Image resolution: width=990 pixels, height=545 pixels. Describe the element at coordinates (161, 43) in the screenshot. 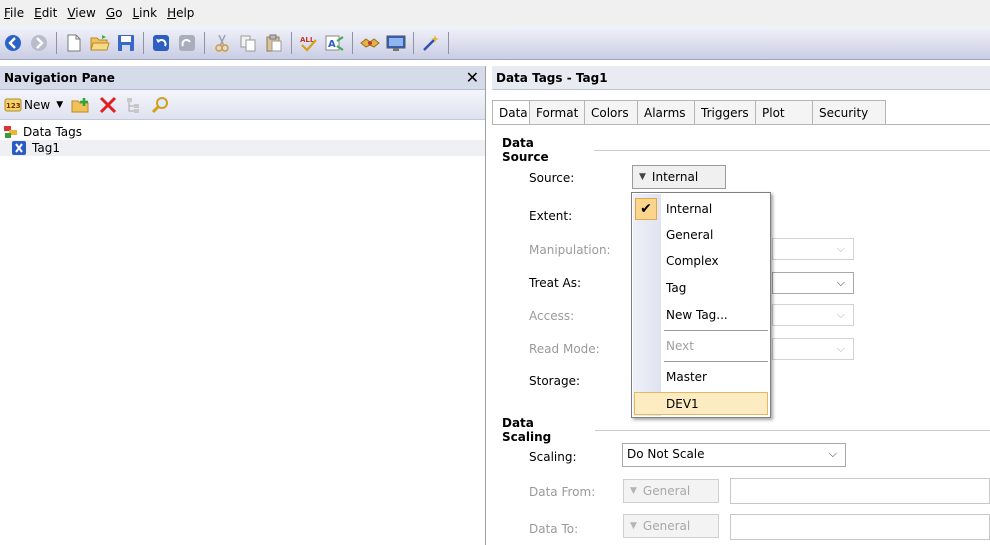

I see `undo-icon` at that location.